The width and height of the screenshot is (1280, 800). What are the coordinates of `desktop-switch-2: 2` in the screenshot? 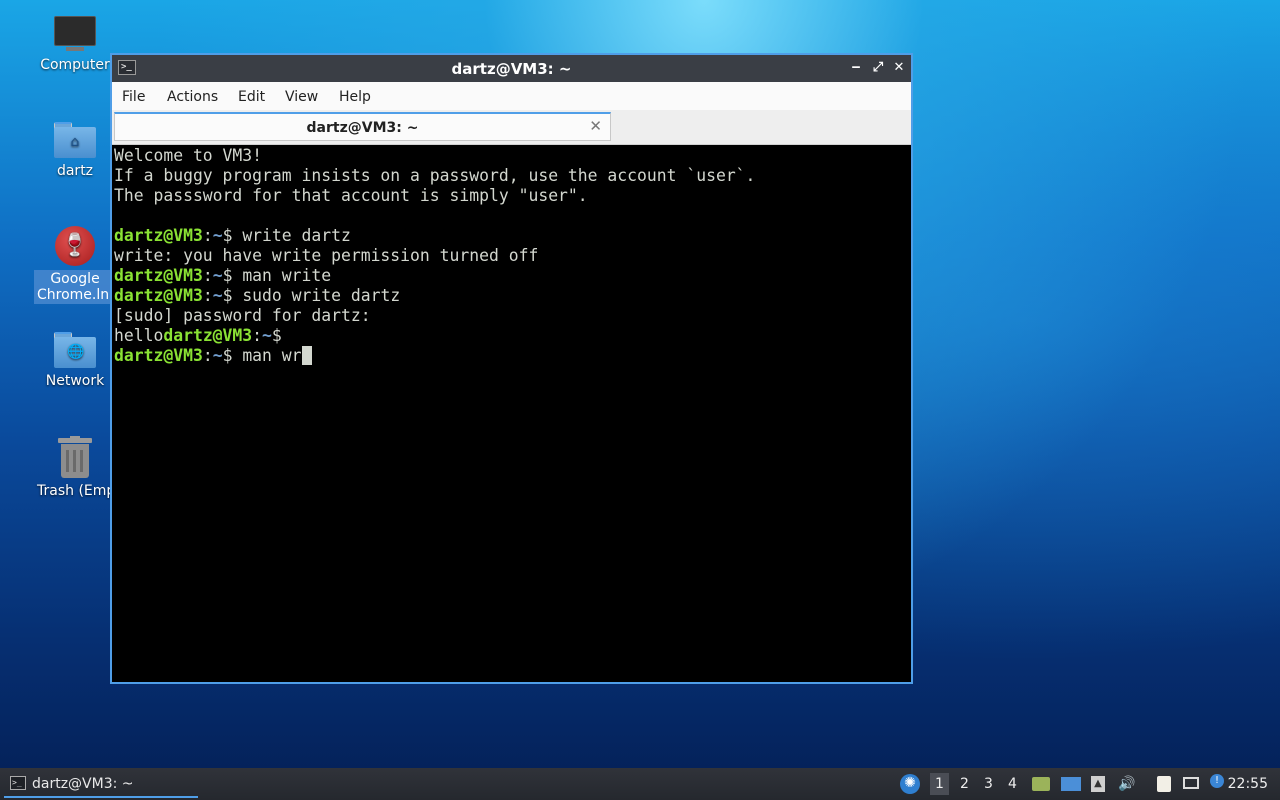 It's located at (964, 784).